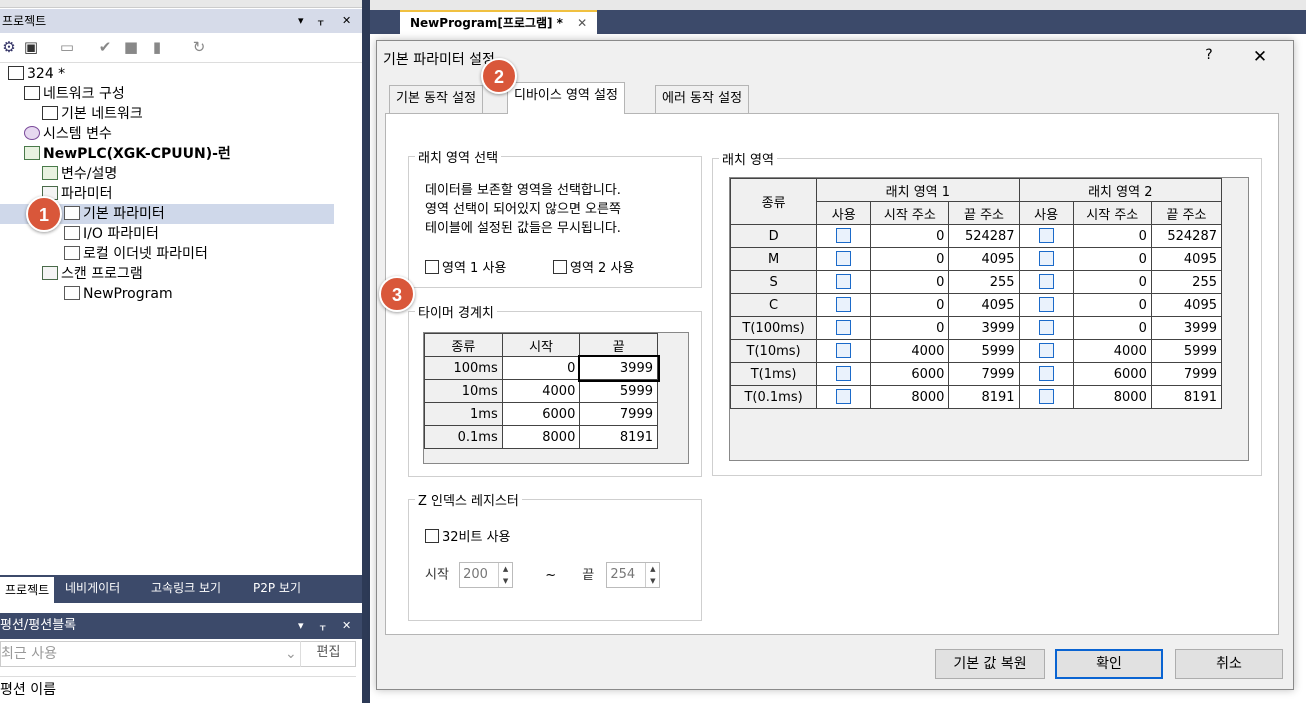 The width and height of the screenshot is (1306, 703). Describe the element at coordinates (9, 47) in the screenshot. I see `connect-icon: ⚙` at that location.